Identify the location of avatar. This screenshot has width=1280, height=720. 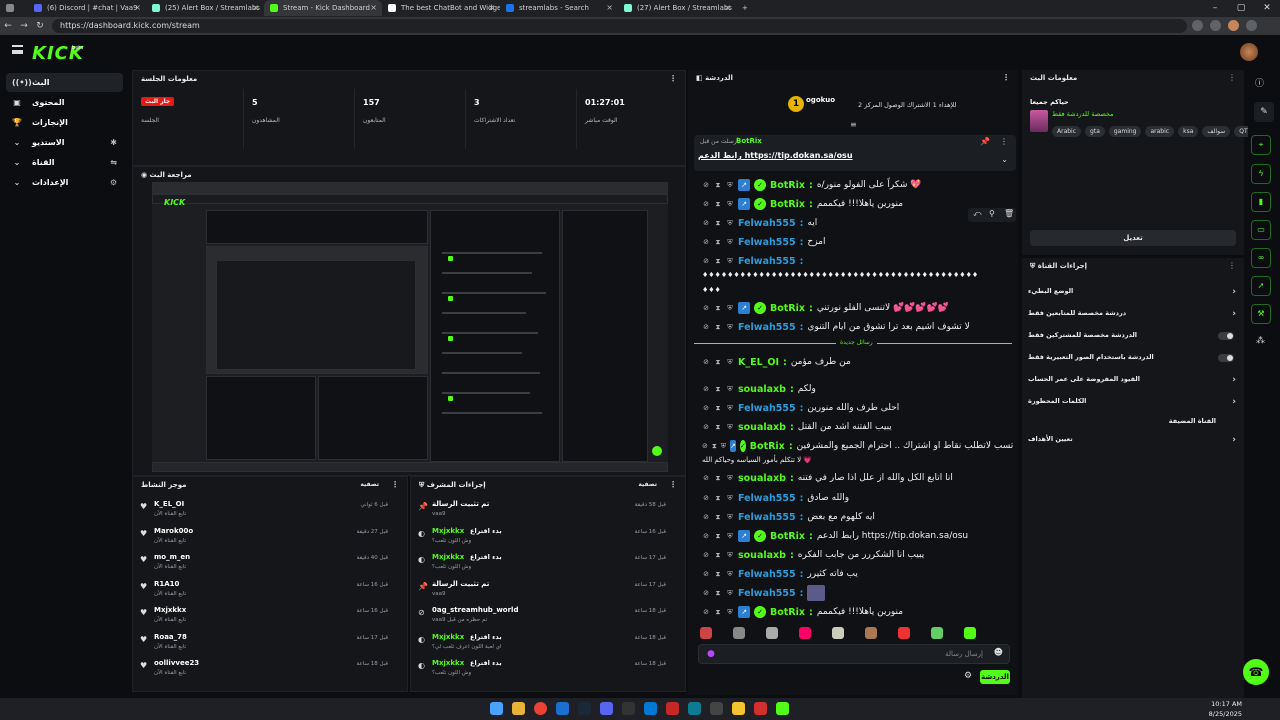
(1249, 52).